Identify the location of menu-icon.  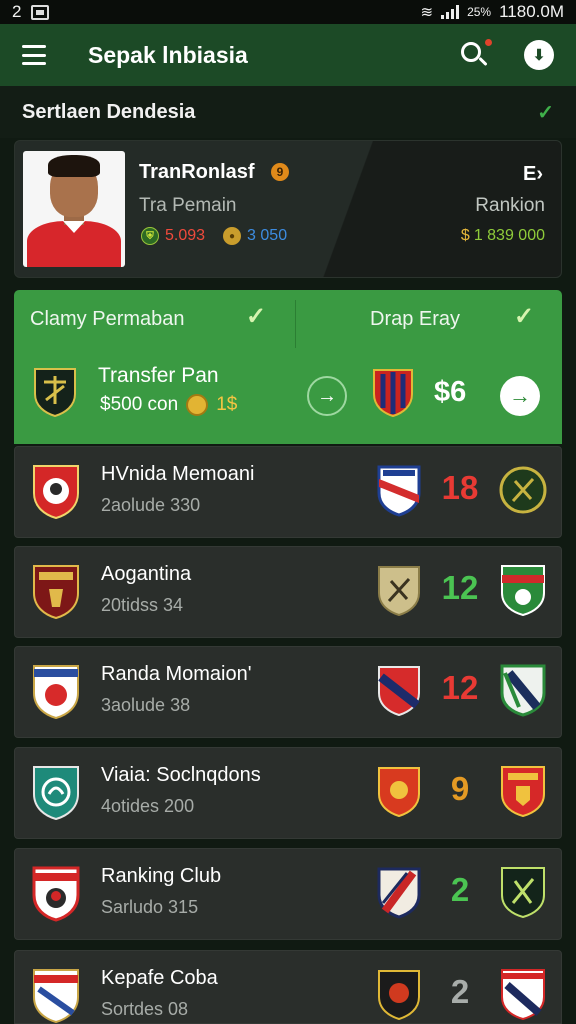
(34, 55).